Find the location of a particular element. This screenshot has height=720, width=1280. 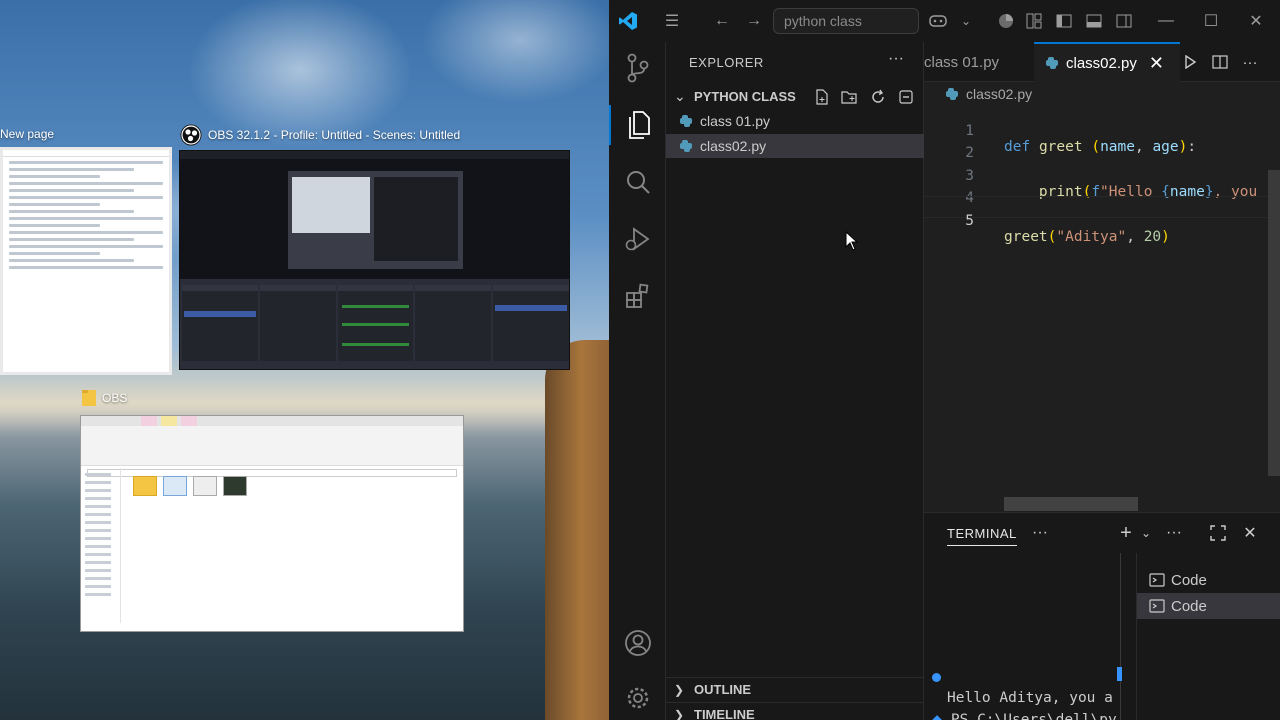

folder-header: ⌄ PYTHON CLASS is located at coordinates (795, 96).